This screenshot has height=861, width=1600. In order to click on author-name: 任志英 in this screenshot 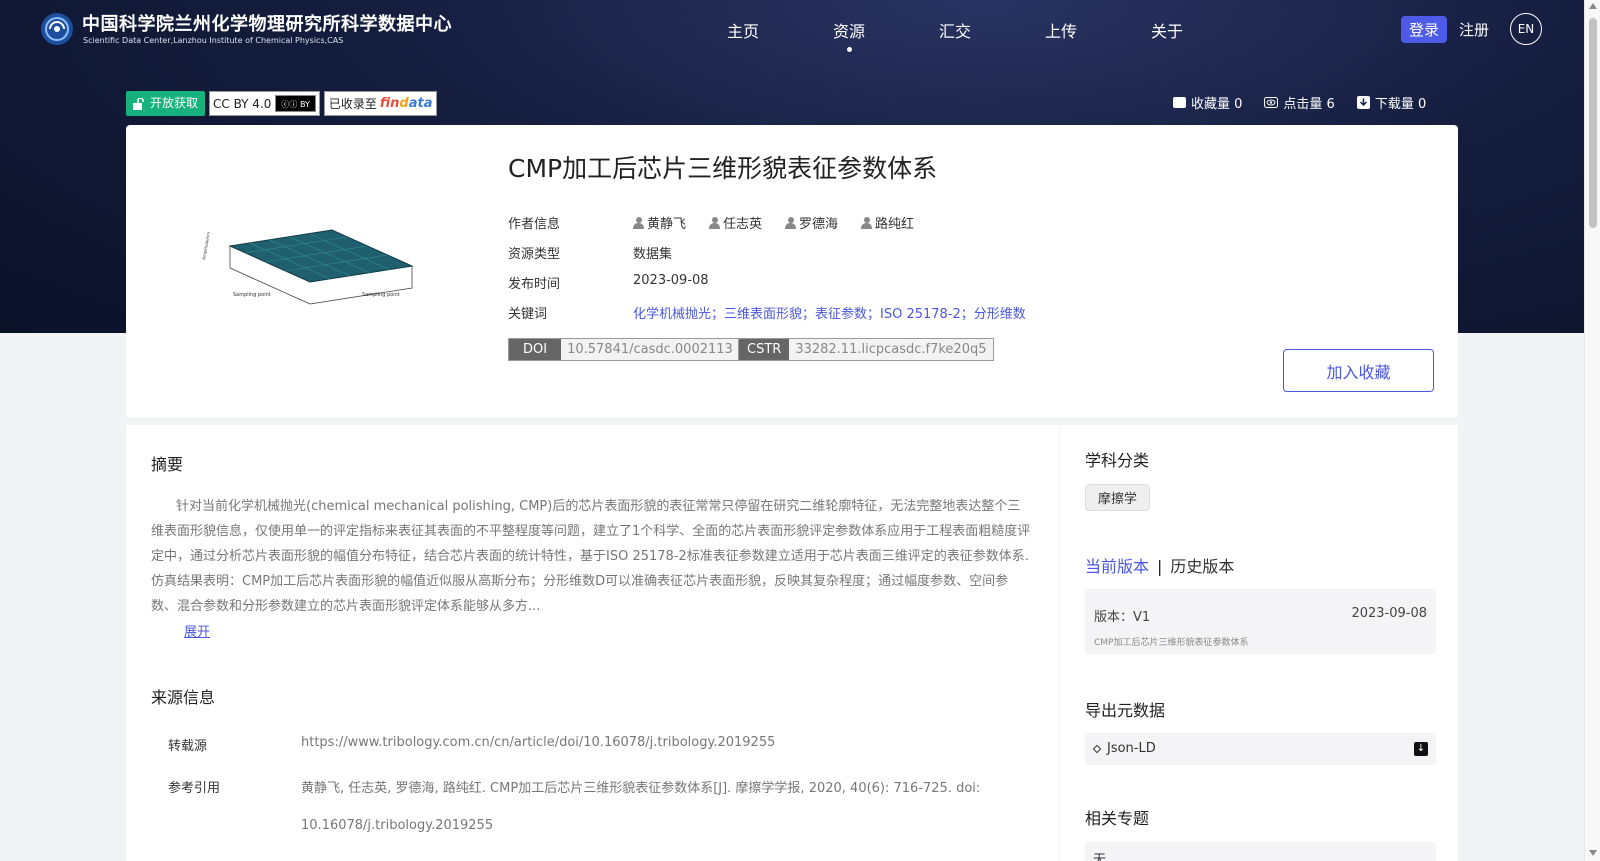, I will do `click(743, 224)`.